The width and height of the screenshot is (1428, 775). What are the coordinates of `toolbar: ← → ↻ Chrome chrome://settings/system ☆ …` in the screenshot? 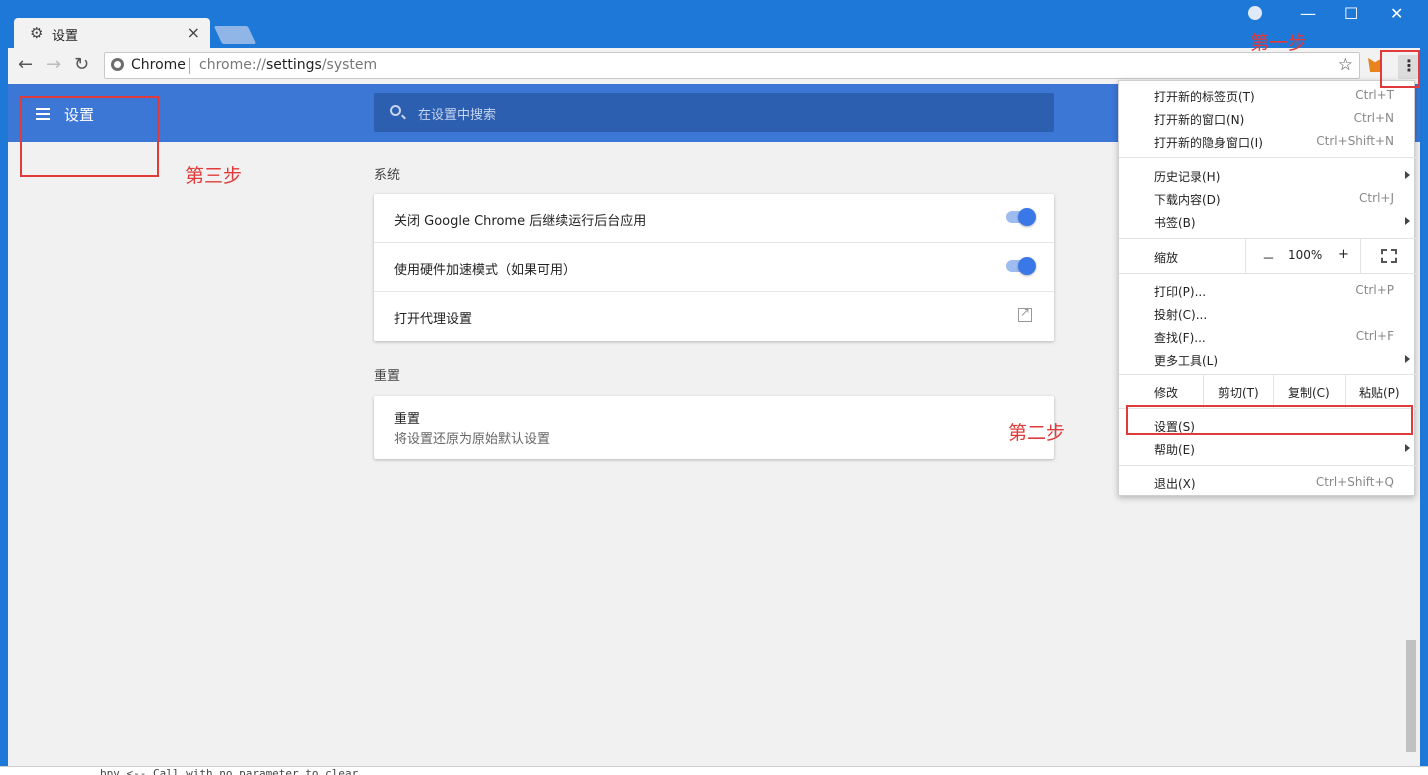 It's located at (714, 66).